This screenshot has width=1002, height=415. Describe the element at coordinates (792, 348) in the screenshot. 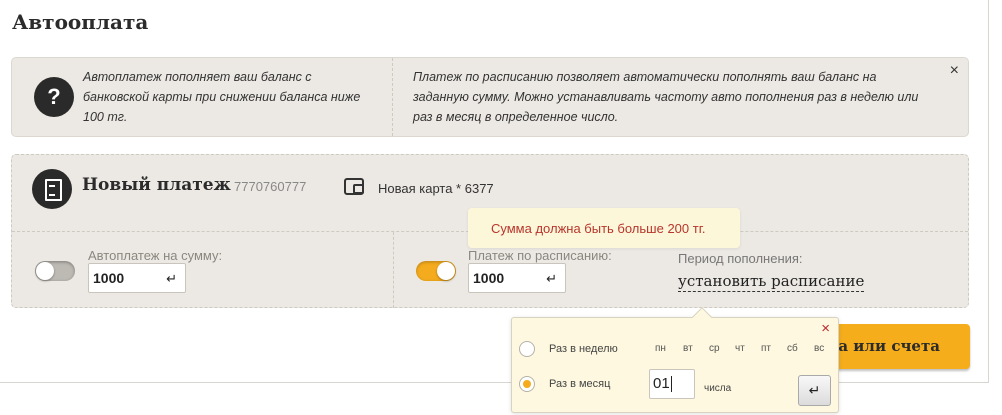

I see `day-sat: сб` at that location.